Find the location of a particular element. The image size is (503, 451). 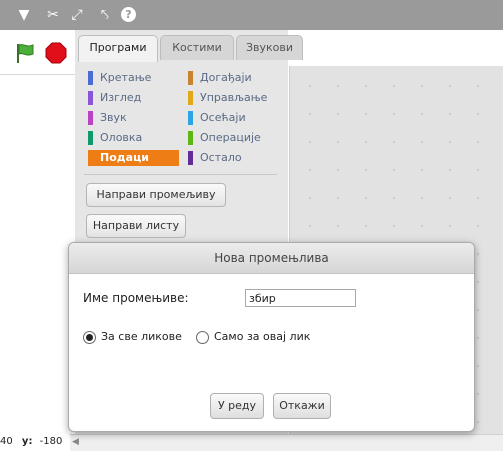

tab-label: Програми is located at coordinates (118, 47).